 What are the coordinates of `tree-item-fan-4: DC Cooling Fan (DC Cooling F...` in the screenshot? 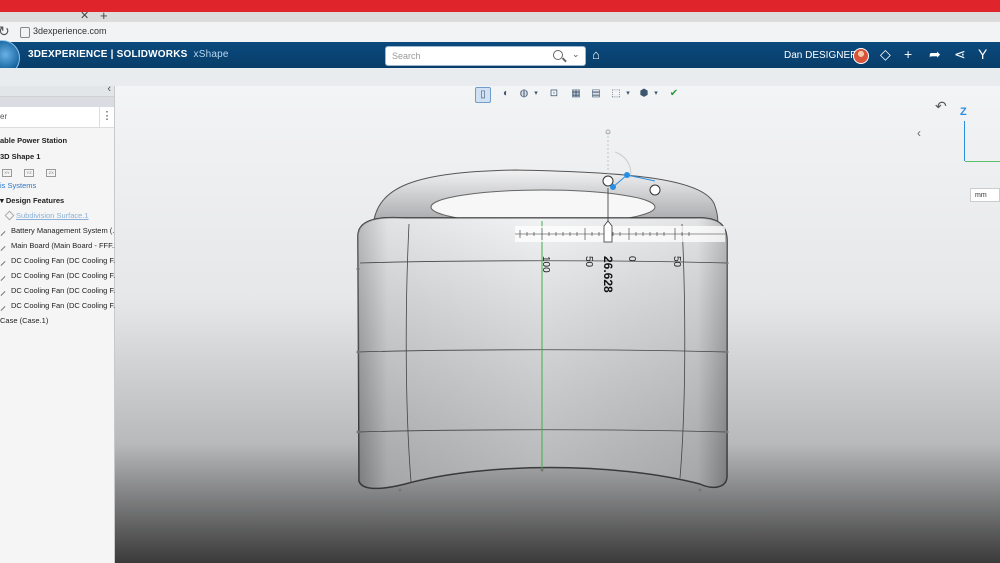 It's located at (60, 306).